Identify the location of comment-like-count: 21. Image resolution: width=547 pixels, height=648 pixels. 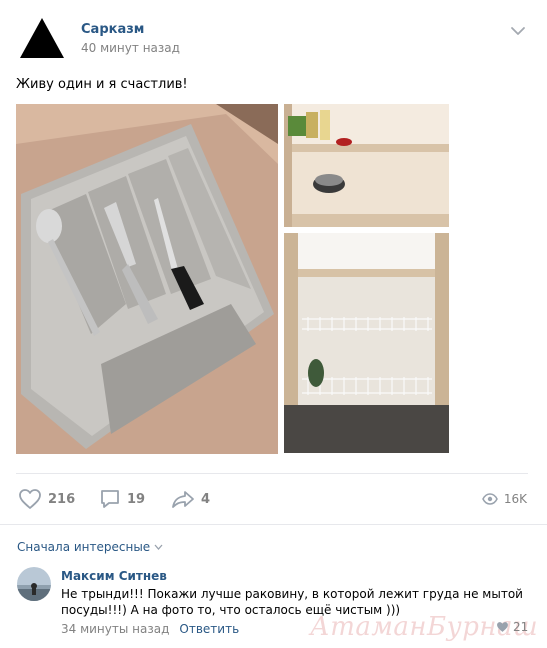
(521, 627).